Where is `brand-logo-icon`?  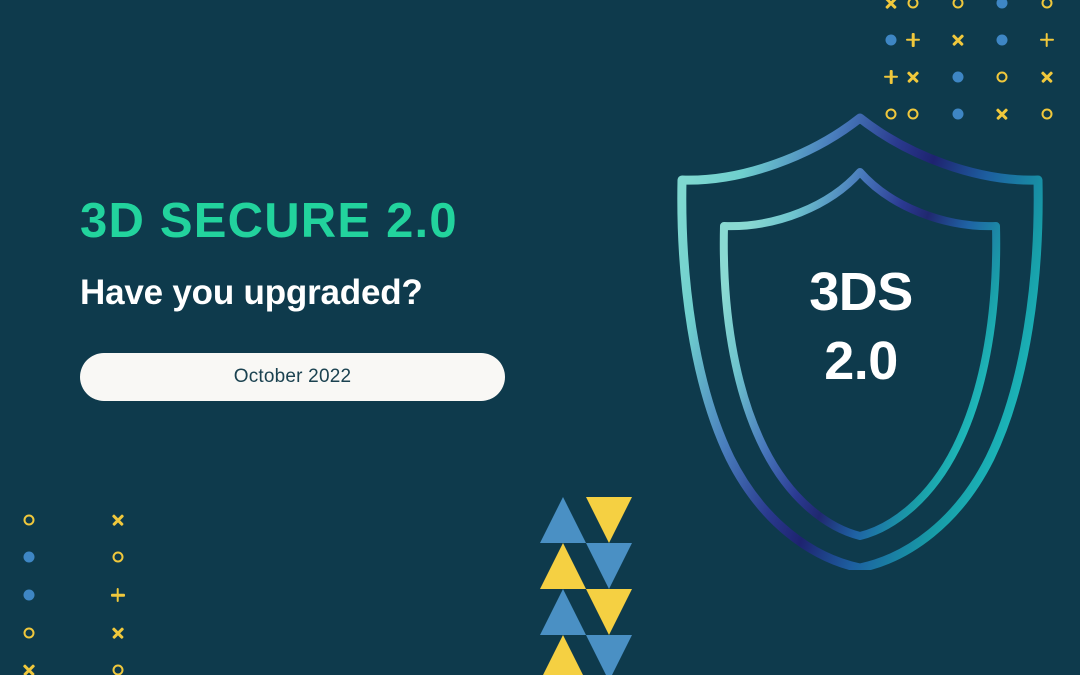
brand-logo-icon is located at coordinates (586, 586).